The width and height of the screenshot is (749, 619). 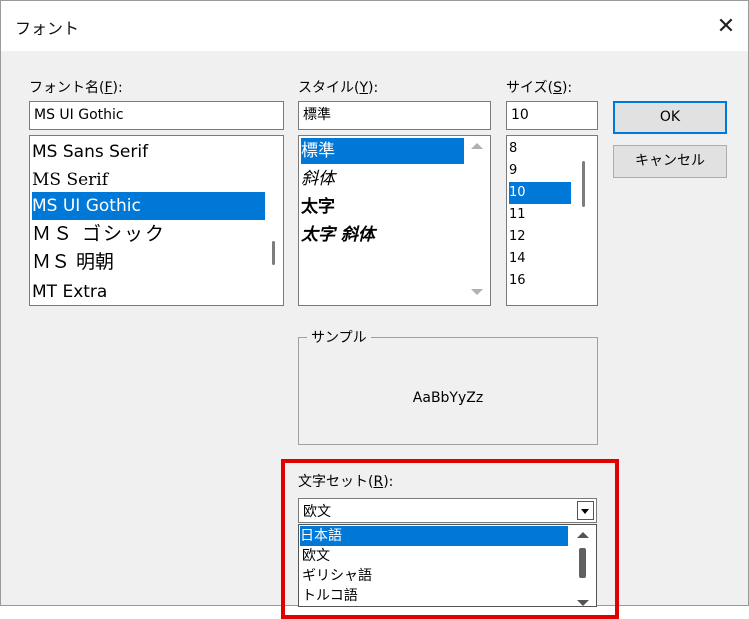 I want to click on size-list: 8 9 10 11 12 14 16, so click(x=552, y=220).